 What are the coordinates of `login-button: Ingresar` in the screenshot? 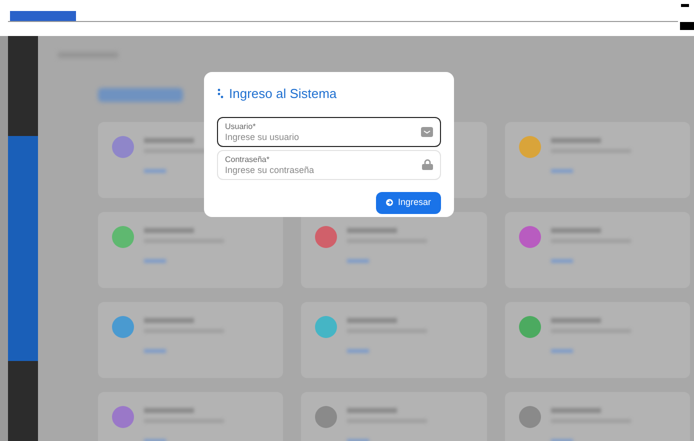 It's located at (408, 203).